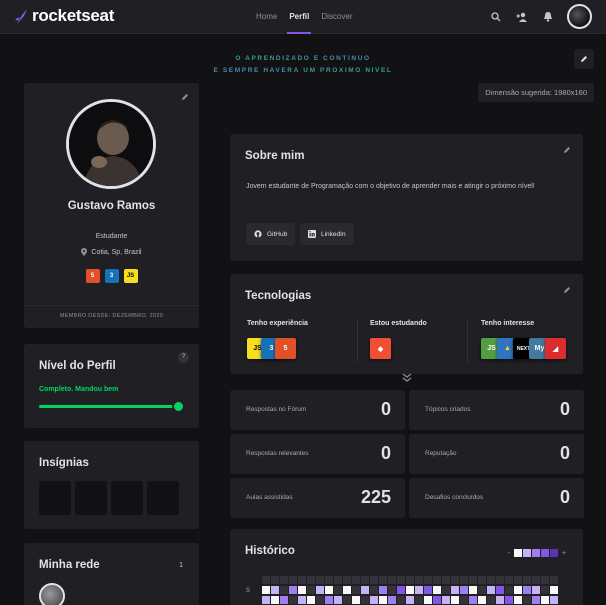  What do you see at coordinates (111, 276) in the screenshot?
I see `css3-icon: 3` at bounding box center [111, 276].